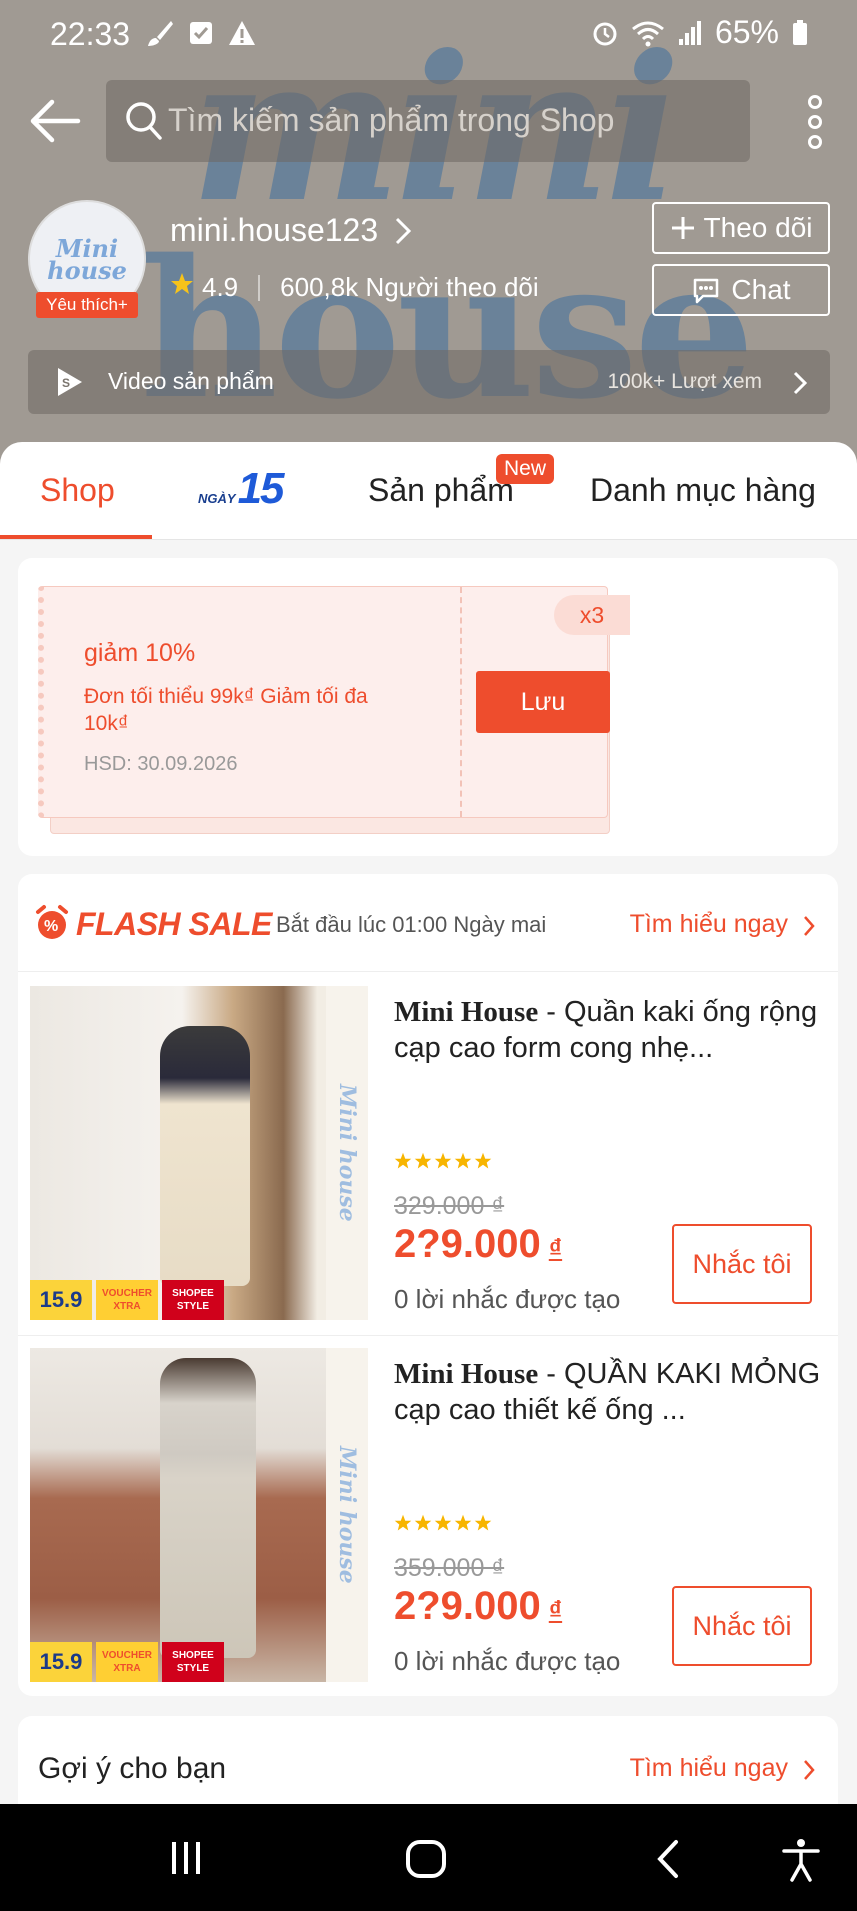 Image resolution: width=857 pixels, height=1911 pixels. I want to click on back-icon, so click(667, 1861).